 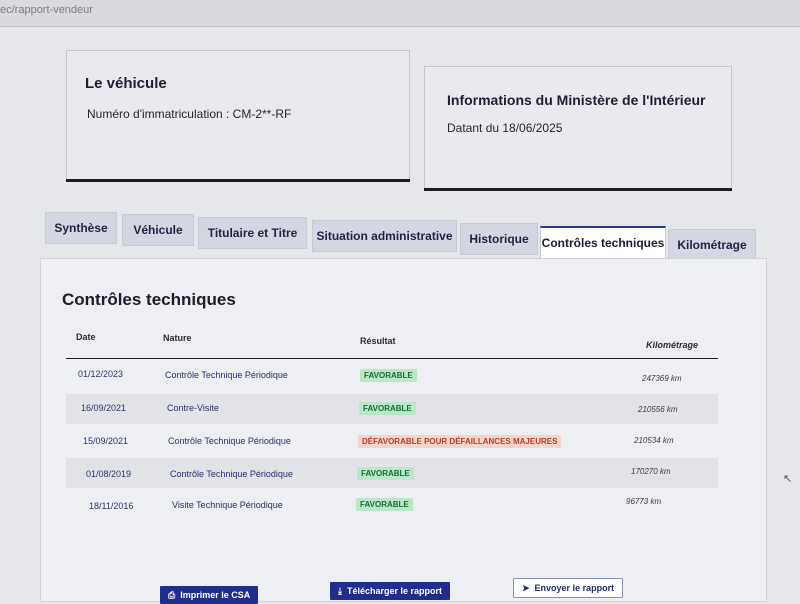 What do you see at coordinates (672, 345) in the screenshot?
I see `header-kilometrage: Kilométrage` at bounding box center [672, 345].